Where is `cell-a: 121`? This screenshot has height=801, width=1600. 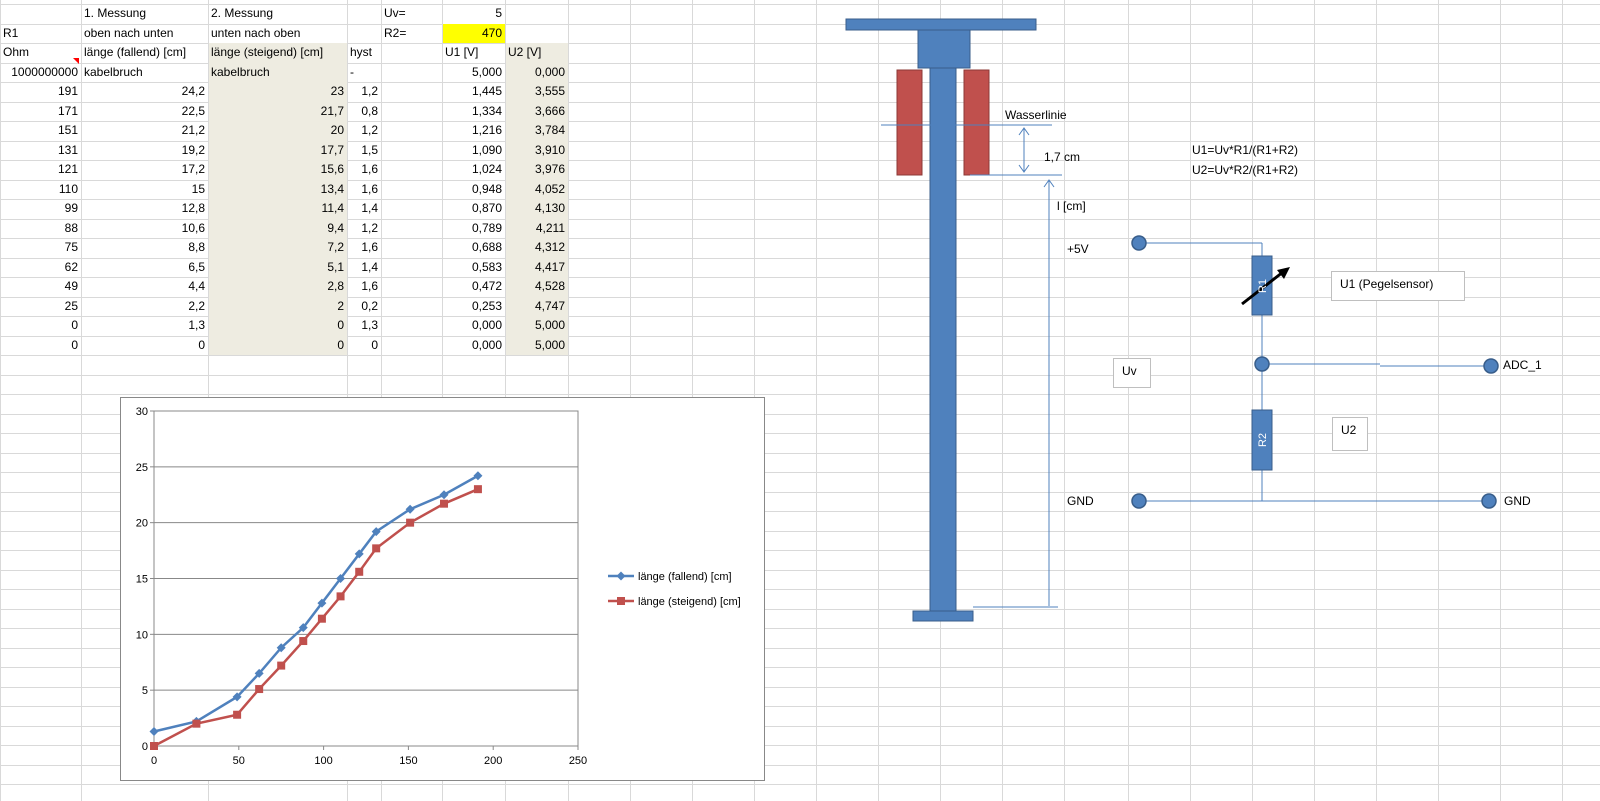
cell-a: 121 is located at coordinates (40, 169).